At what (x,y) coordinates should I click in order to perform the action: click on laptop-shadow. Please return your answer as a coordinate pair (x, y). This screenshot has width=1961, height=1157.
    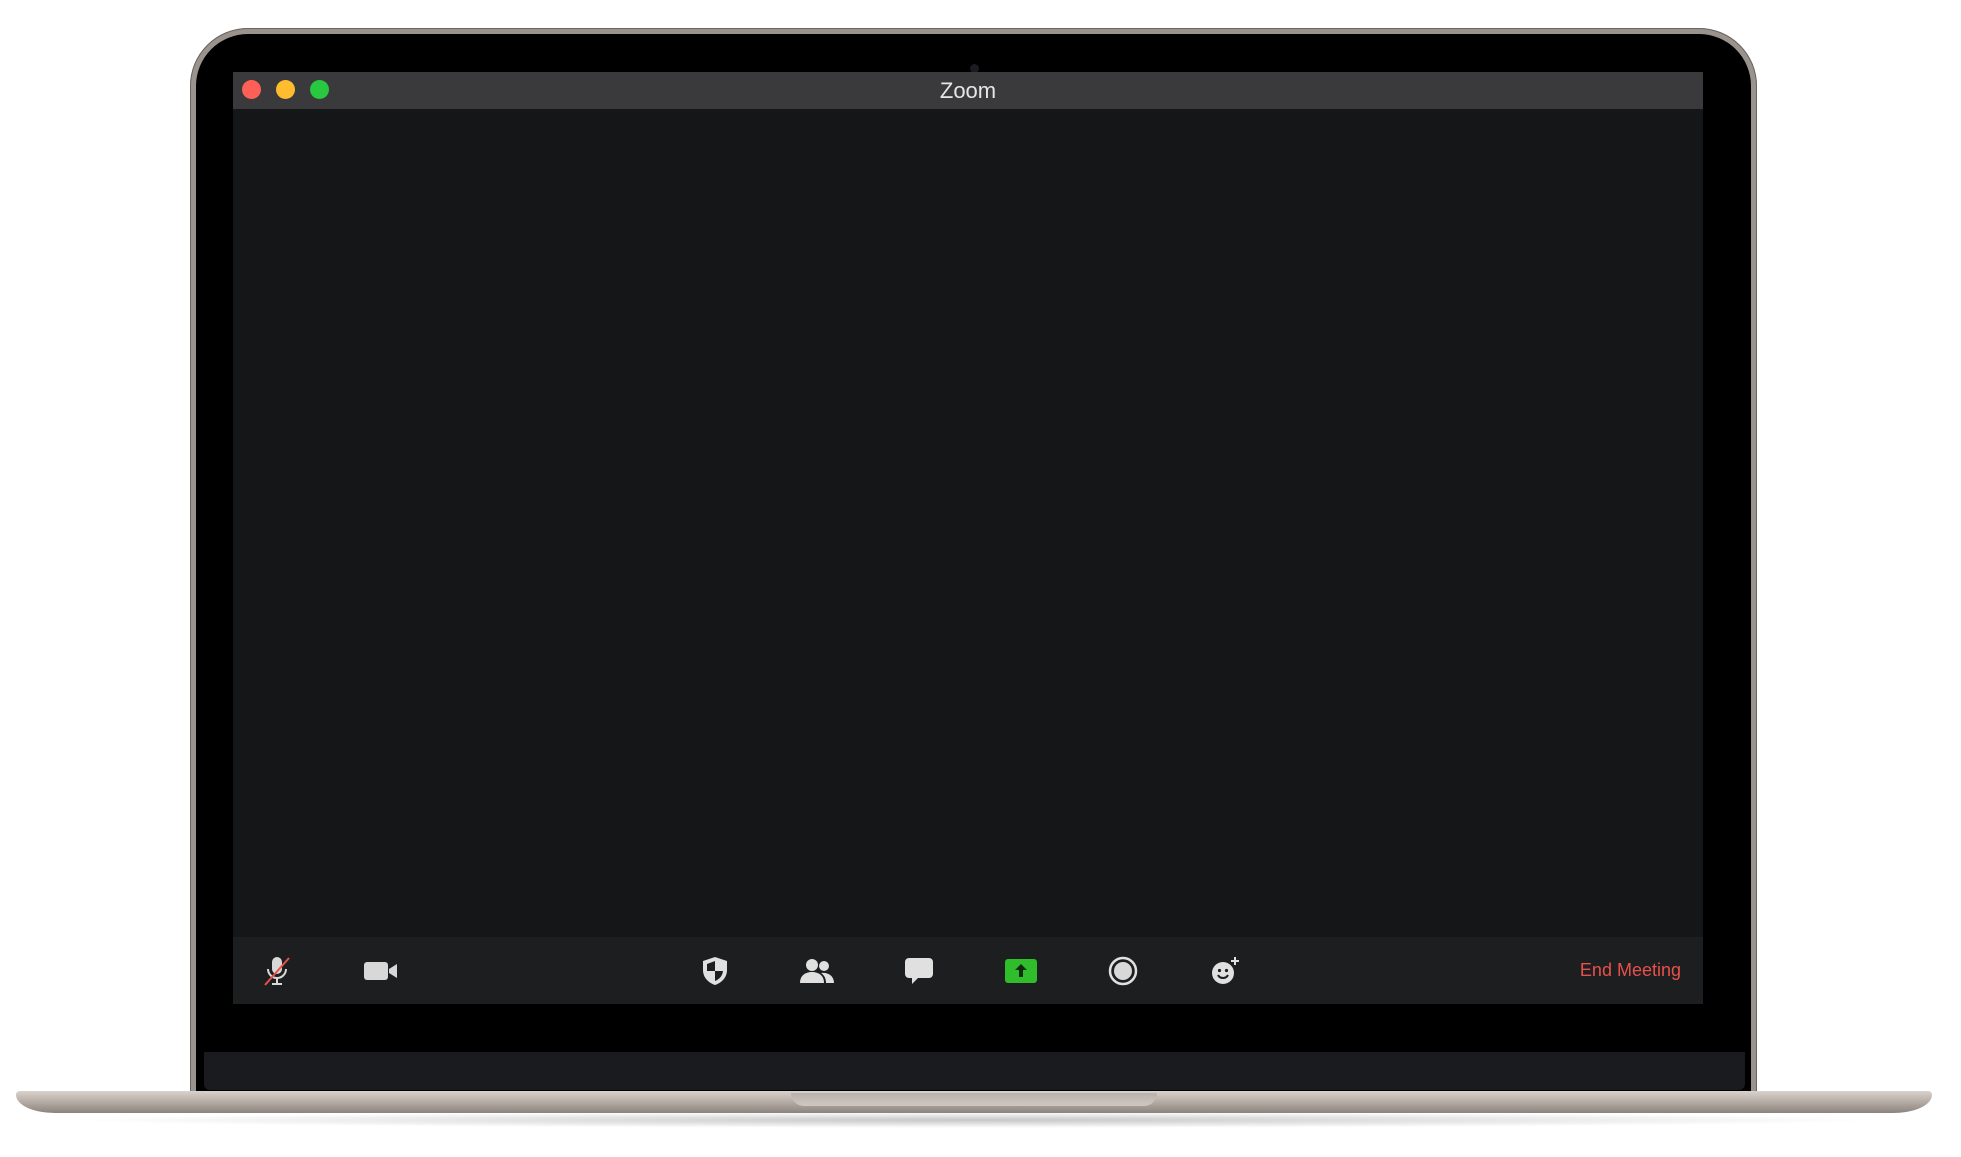
    Looking at the image, I should click on (975, 1120).